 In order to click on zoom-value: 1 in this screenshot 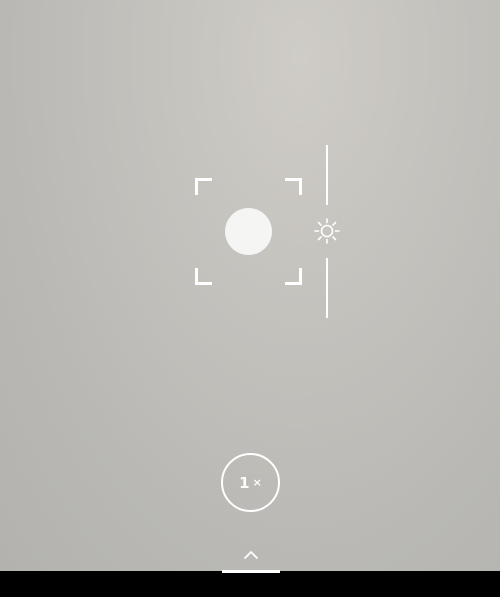, I will do `click(244, 482)`.